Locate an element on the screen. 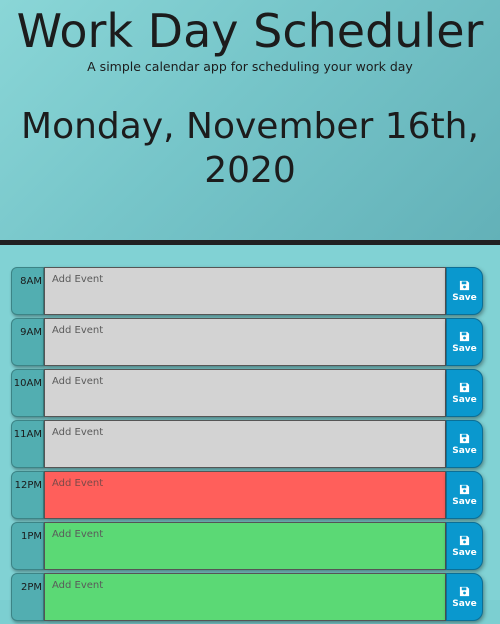 This screenshot has width=500, height=624. timeblock-row: 2PM Save is located at coordinates (248, 597).